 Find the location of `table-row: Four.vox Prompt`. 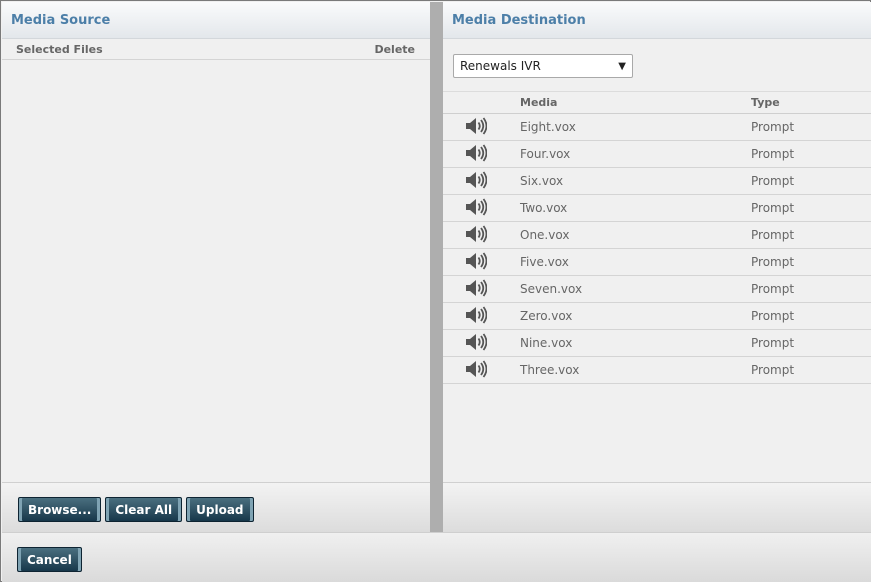

table-row: Four.vox Prompt is located at coordinates (657, 154).